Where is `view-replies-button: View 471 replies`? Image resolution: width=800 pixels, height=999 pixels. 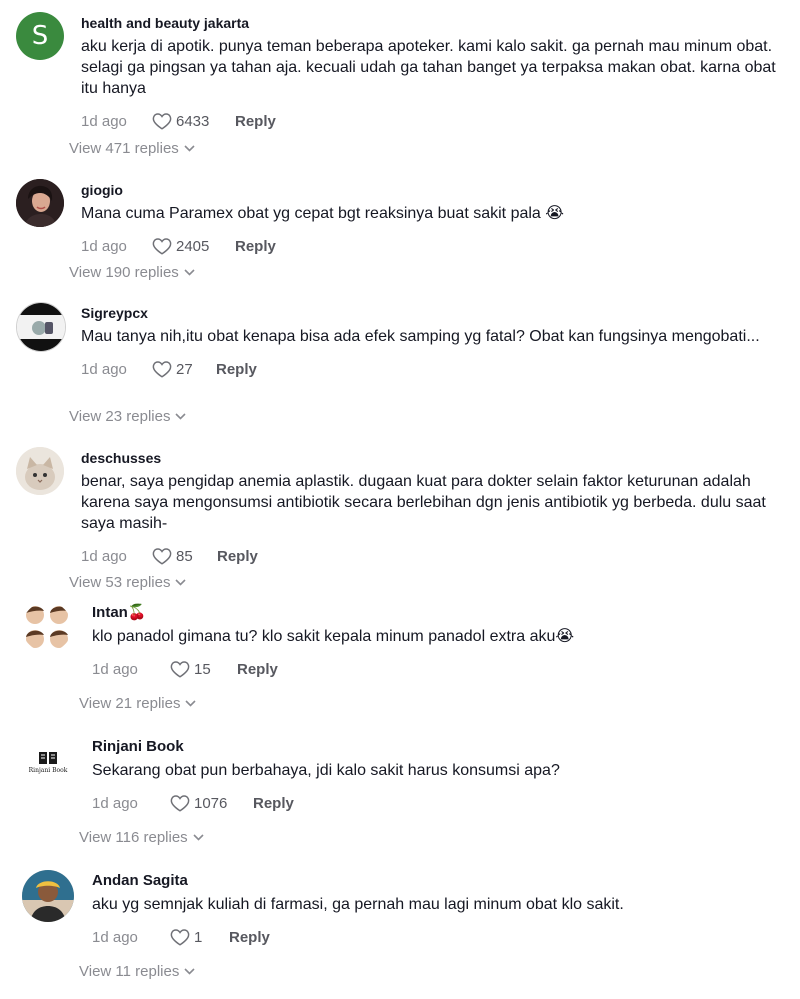 view-replies-button: View 471 replies is located at coordinates (132, 148).